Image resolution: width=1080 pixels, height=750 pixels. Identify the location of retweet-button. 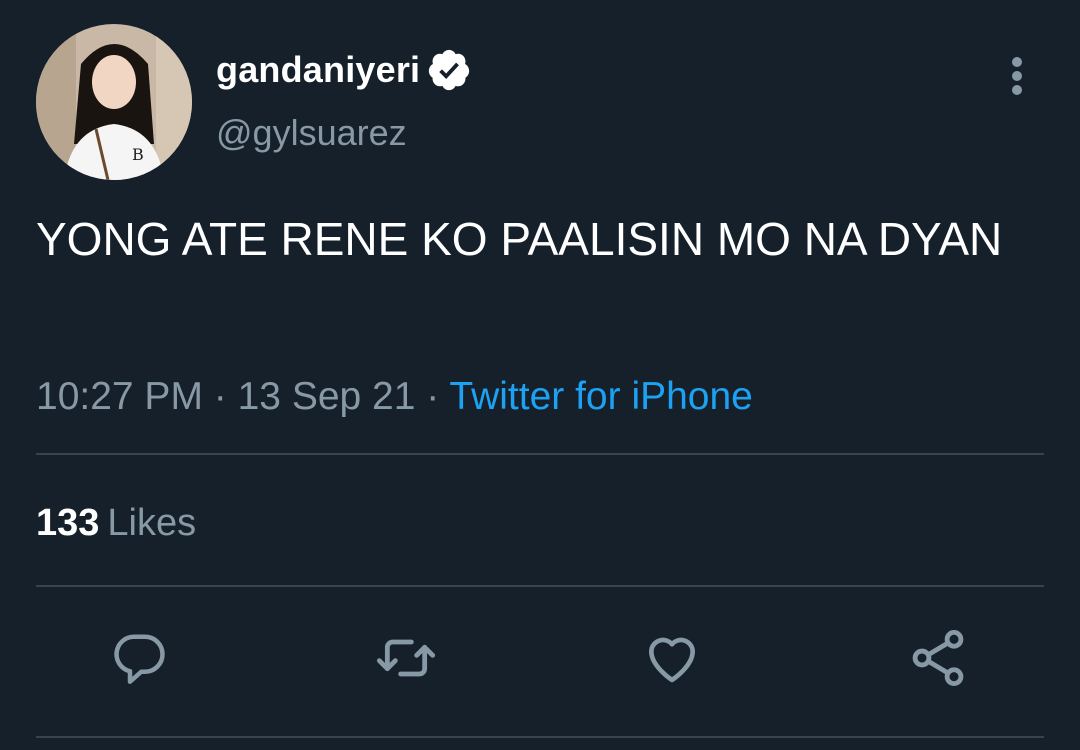
(406, 658).